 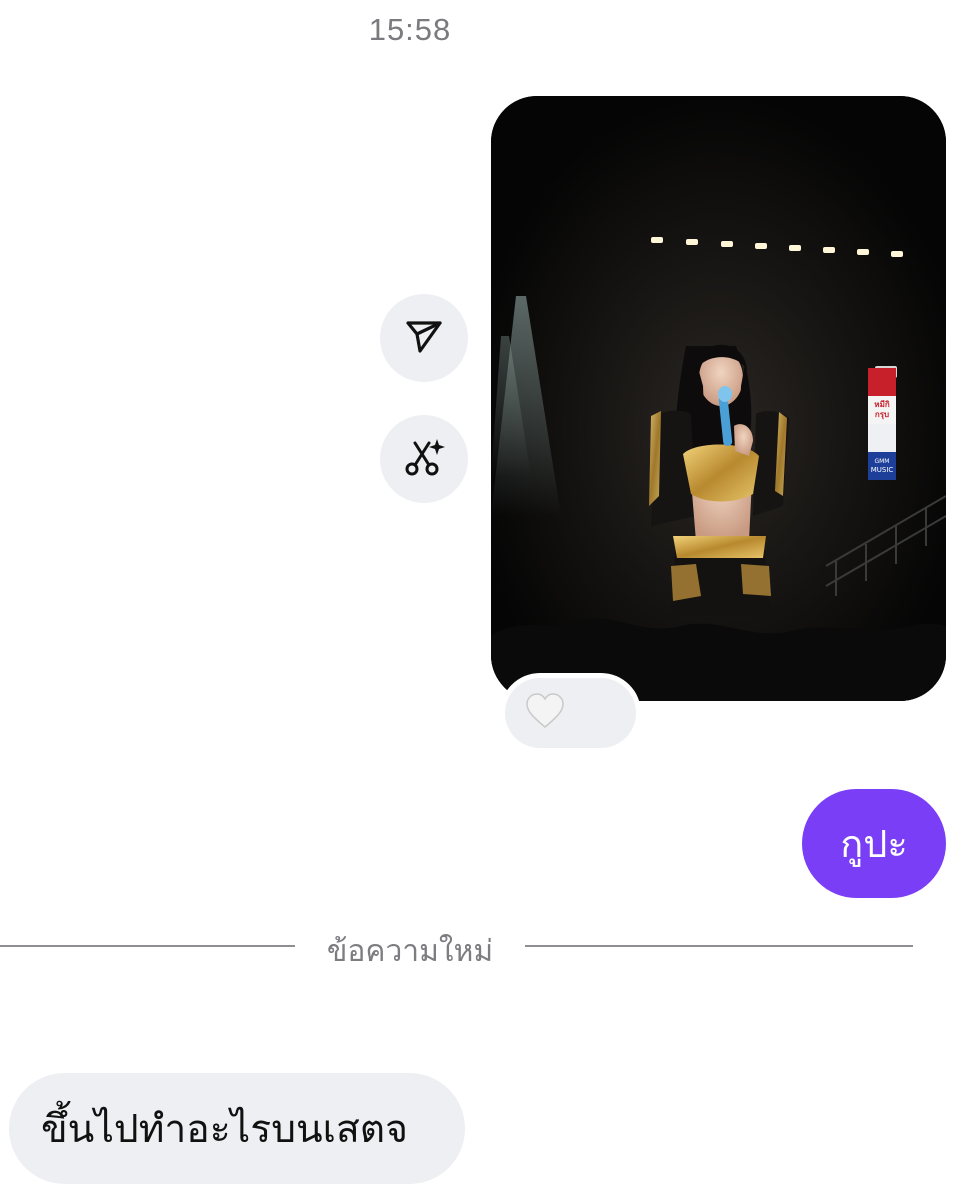 I want to click on cutout-button, so click(x=424, y=459).